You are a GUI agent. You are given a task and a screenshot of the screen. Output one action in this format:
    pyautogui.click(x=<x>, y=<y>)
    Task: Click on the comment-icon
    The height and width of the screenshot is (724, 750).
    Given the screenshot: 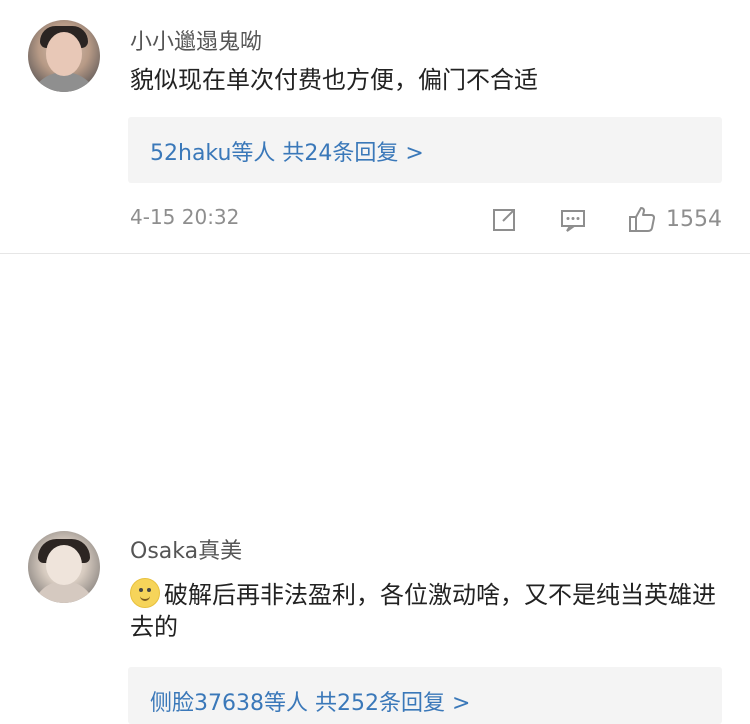 What is the action you would take?
    pyautogui.click(x=573, y=219)
    